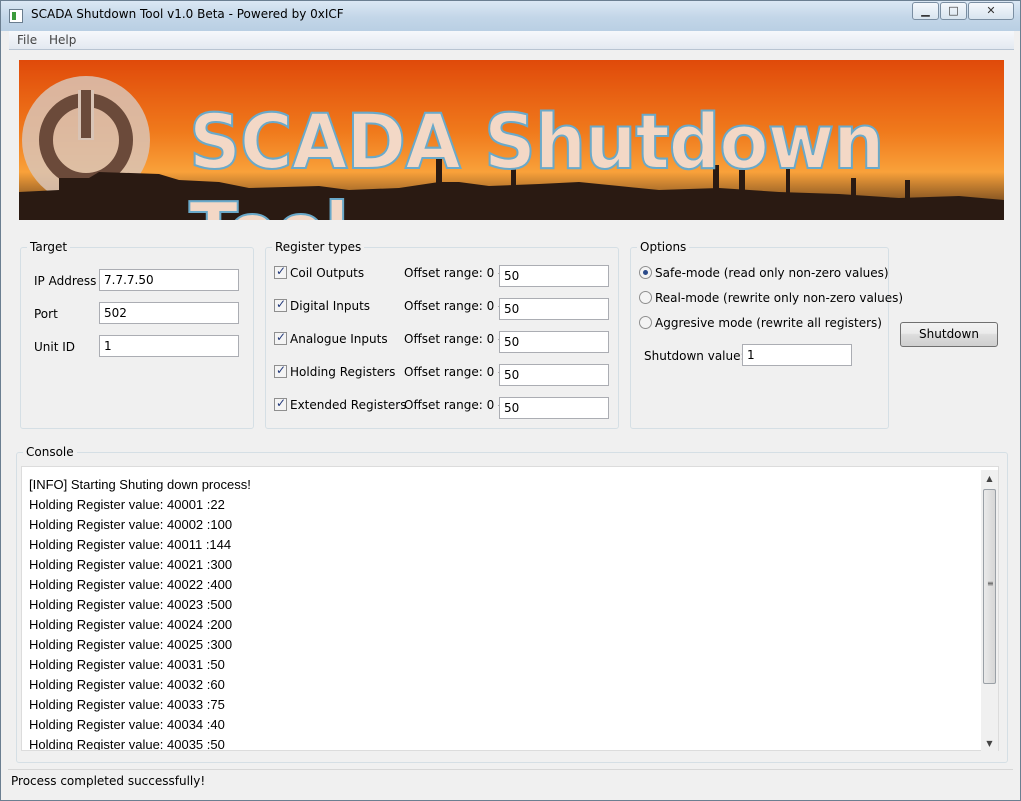 This screenshot has width=1021, height=801. I want to click on console-line: Holding Register value: 40023 :500, so click(131, 604).